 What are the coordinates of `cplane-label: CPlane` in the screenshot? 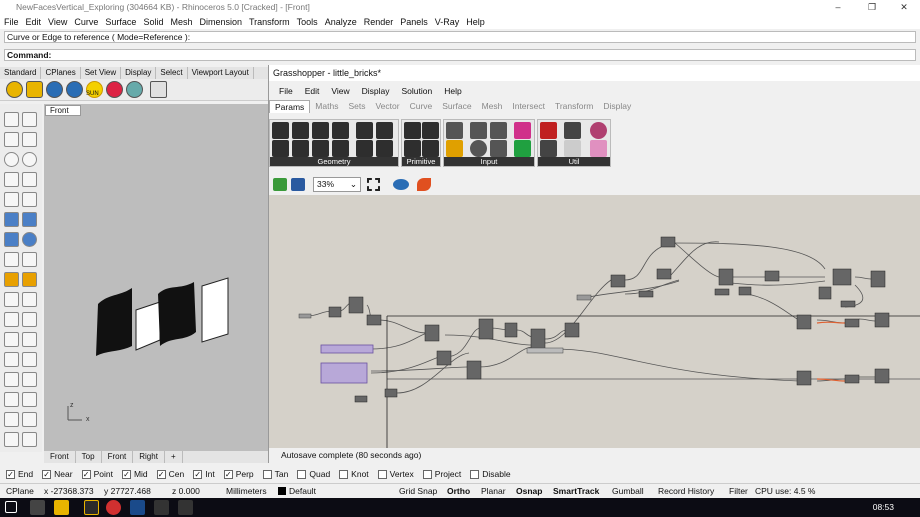 It's located at (20, 491).